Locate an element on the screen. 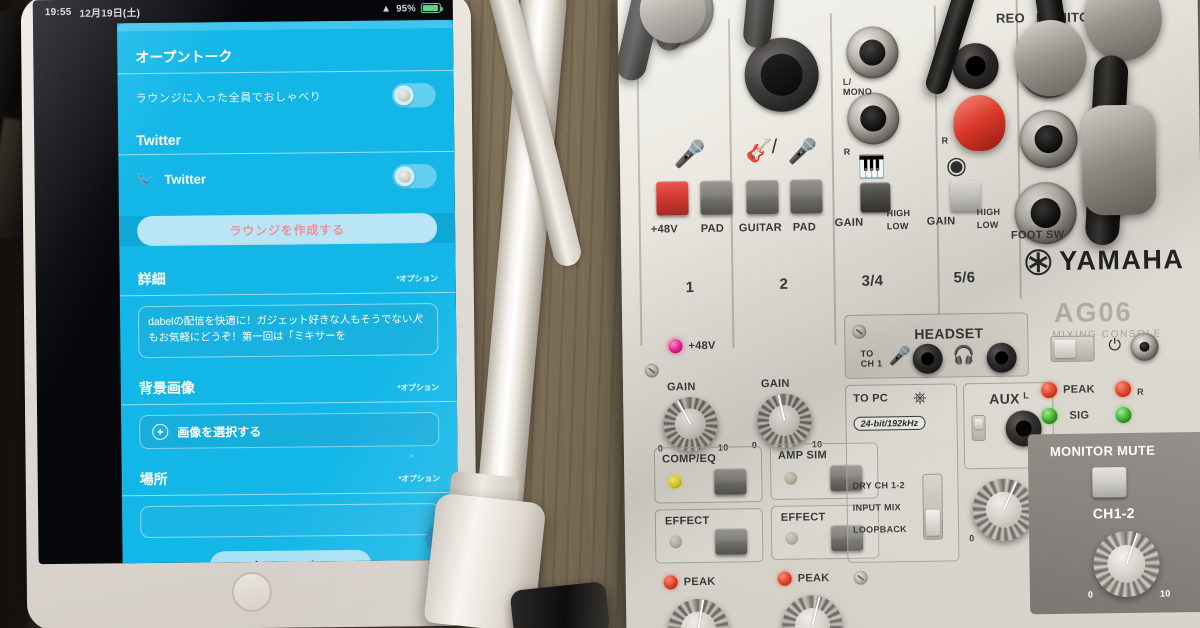 The image size is (1200, 628). gain-label-ch34: GAIN is located at coordinates (849, 223).